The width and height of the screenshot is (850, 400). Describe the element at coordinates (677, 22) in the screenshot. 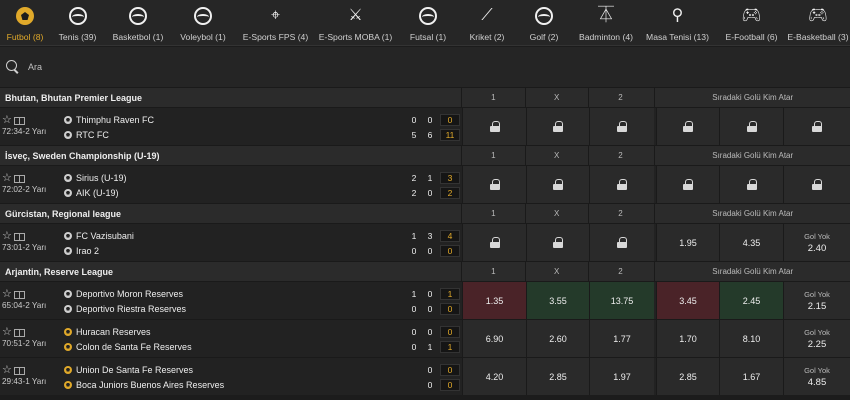

I see `sport-tab: ⚲ Masa Tenisi (13)` at that location.